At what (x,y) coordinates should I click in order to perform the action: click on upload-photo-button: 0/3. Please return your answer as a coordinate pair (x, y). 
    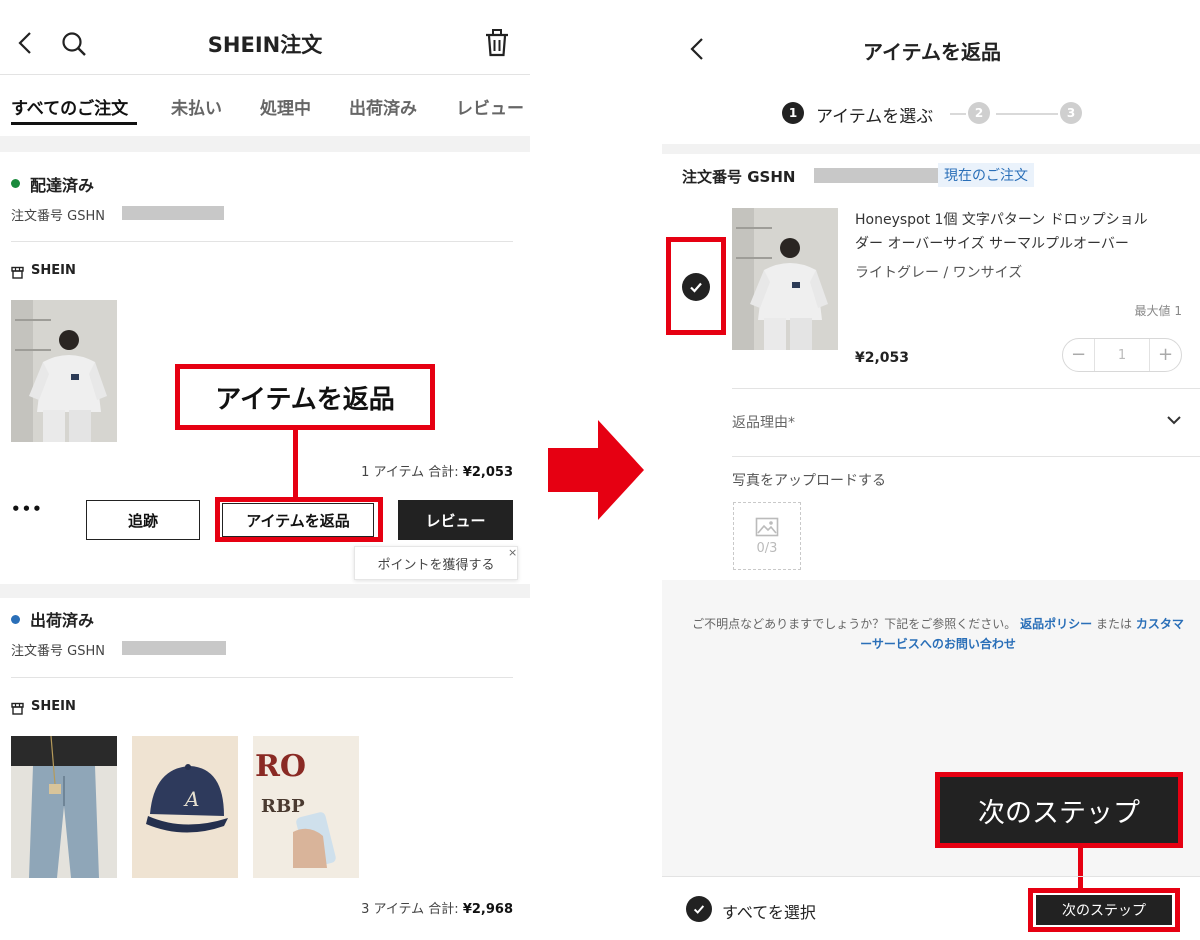
    Looking at the image, I should click on (767, 536).